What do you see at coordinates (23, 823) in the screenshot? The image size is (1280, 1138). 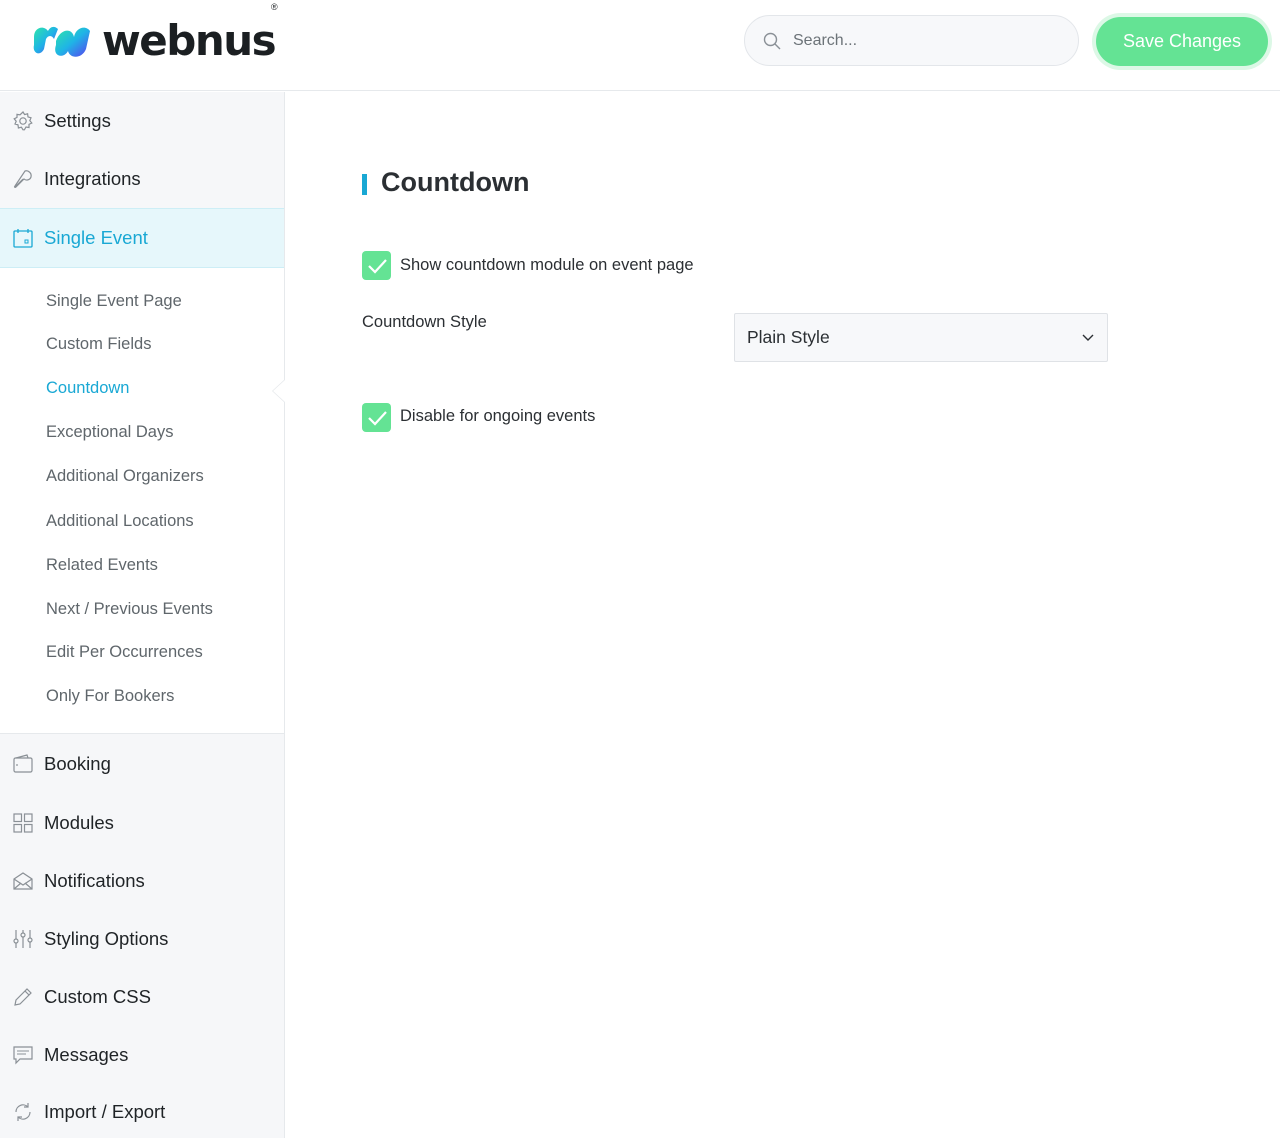 I see `grid-icon` at bounding box center [23, 823].